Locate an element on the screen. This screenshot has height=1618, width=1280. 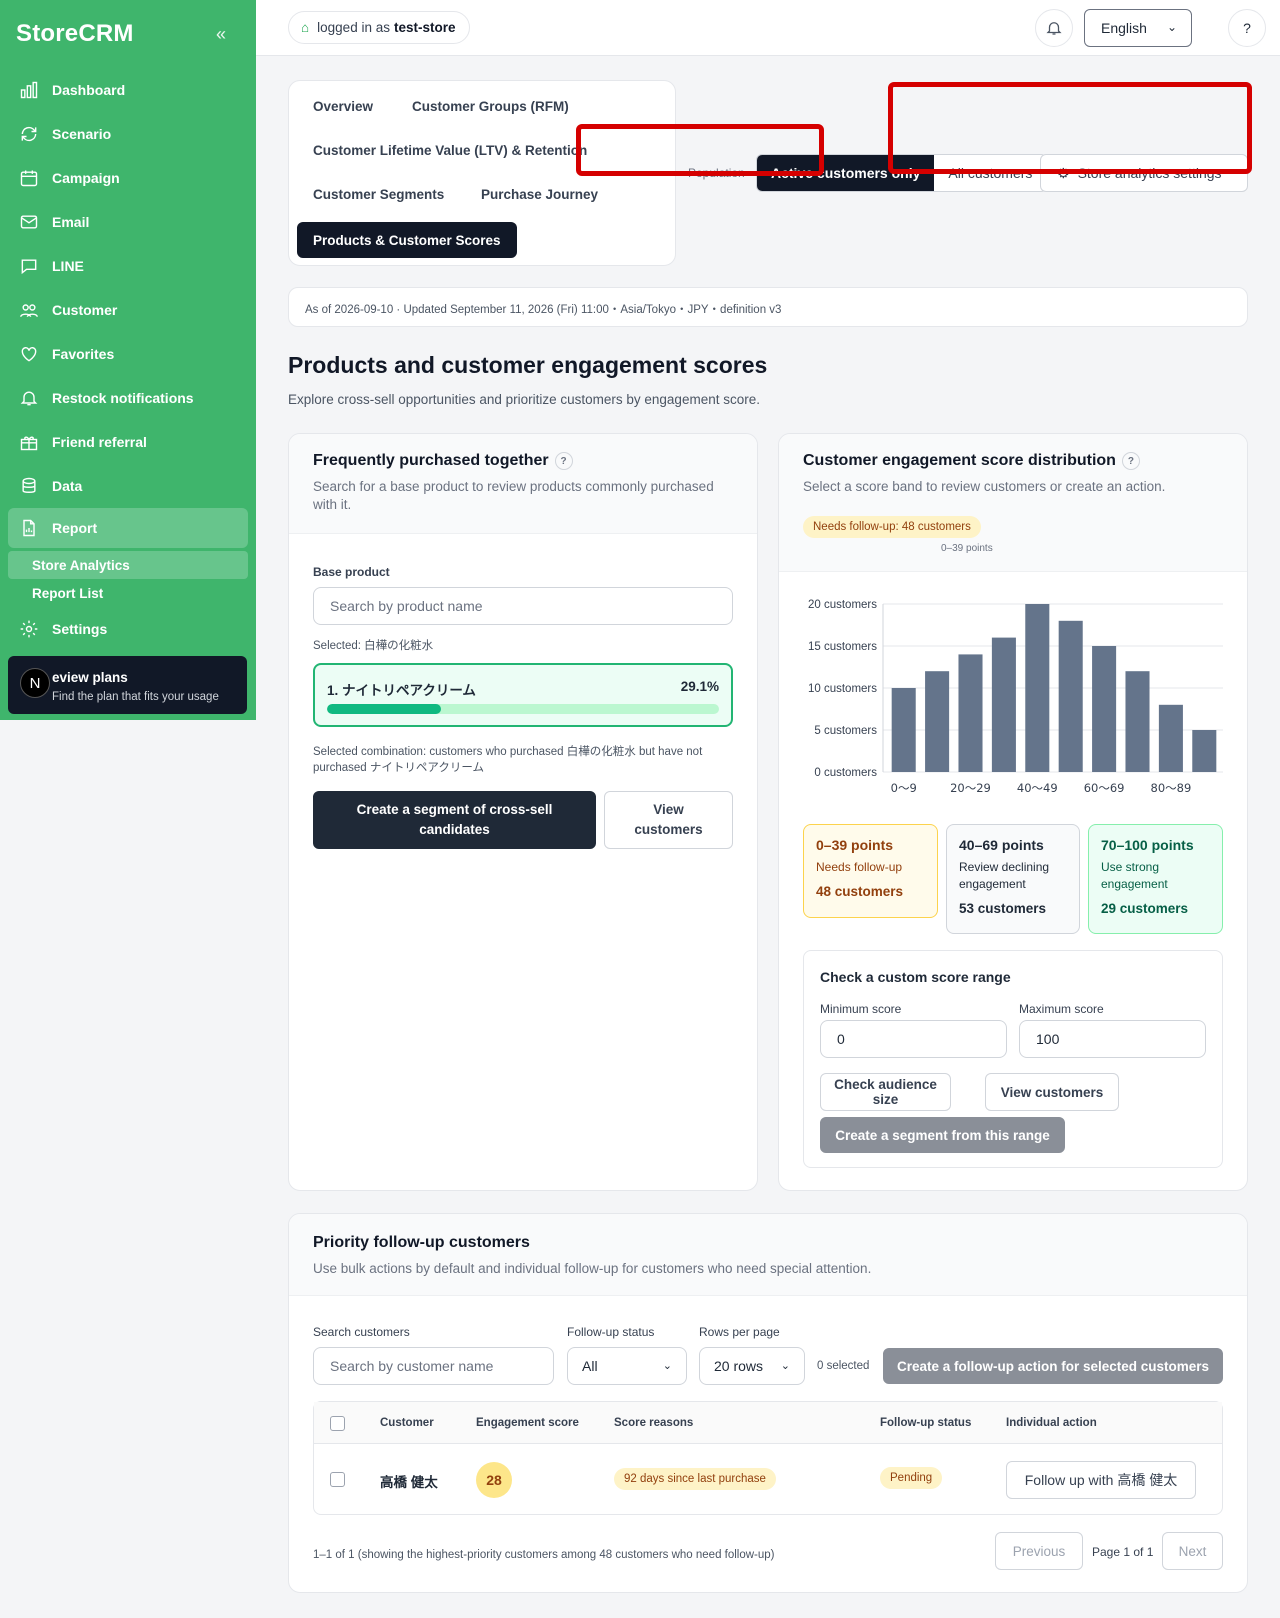
score-badge: 28 is located at coordinates (494, 1480).